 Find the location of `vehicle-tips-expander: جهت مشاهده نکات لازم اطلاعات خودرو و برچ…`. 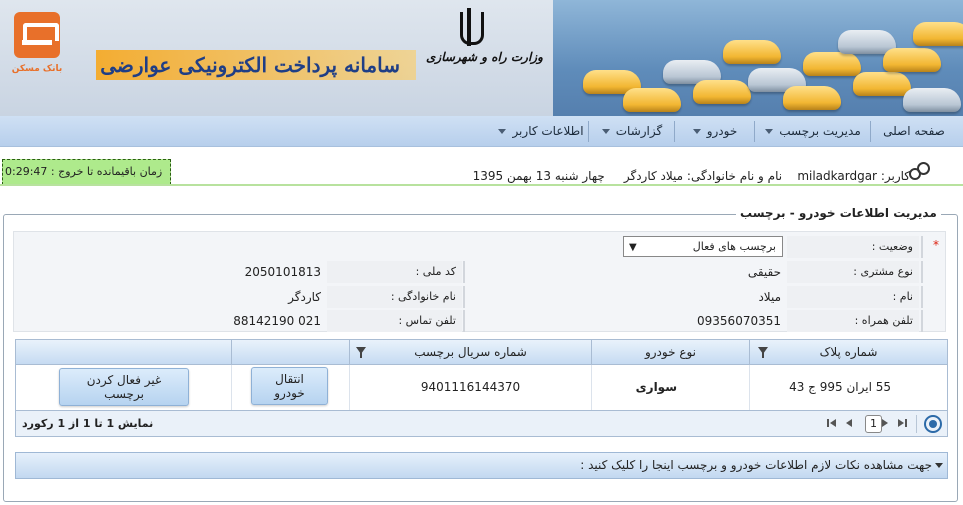

vehicle-tips-expander: جهت مشاهده نکات لازم اطلاعات خودرو و برچ… is located at coordinates (481, 465).